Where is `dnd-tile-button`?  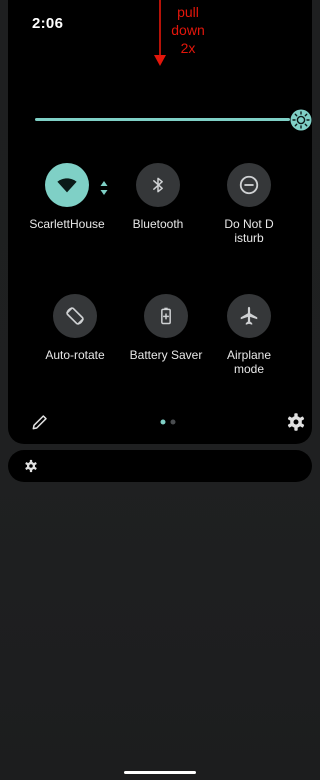 dnd-tile-button is located at coordinates (249, 185).